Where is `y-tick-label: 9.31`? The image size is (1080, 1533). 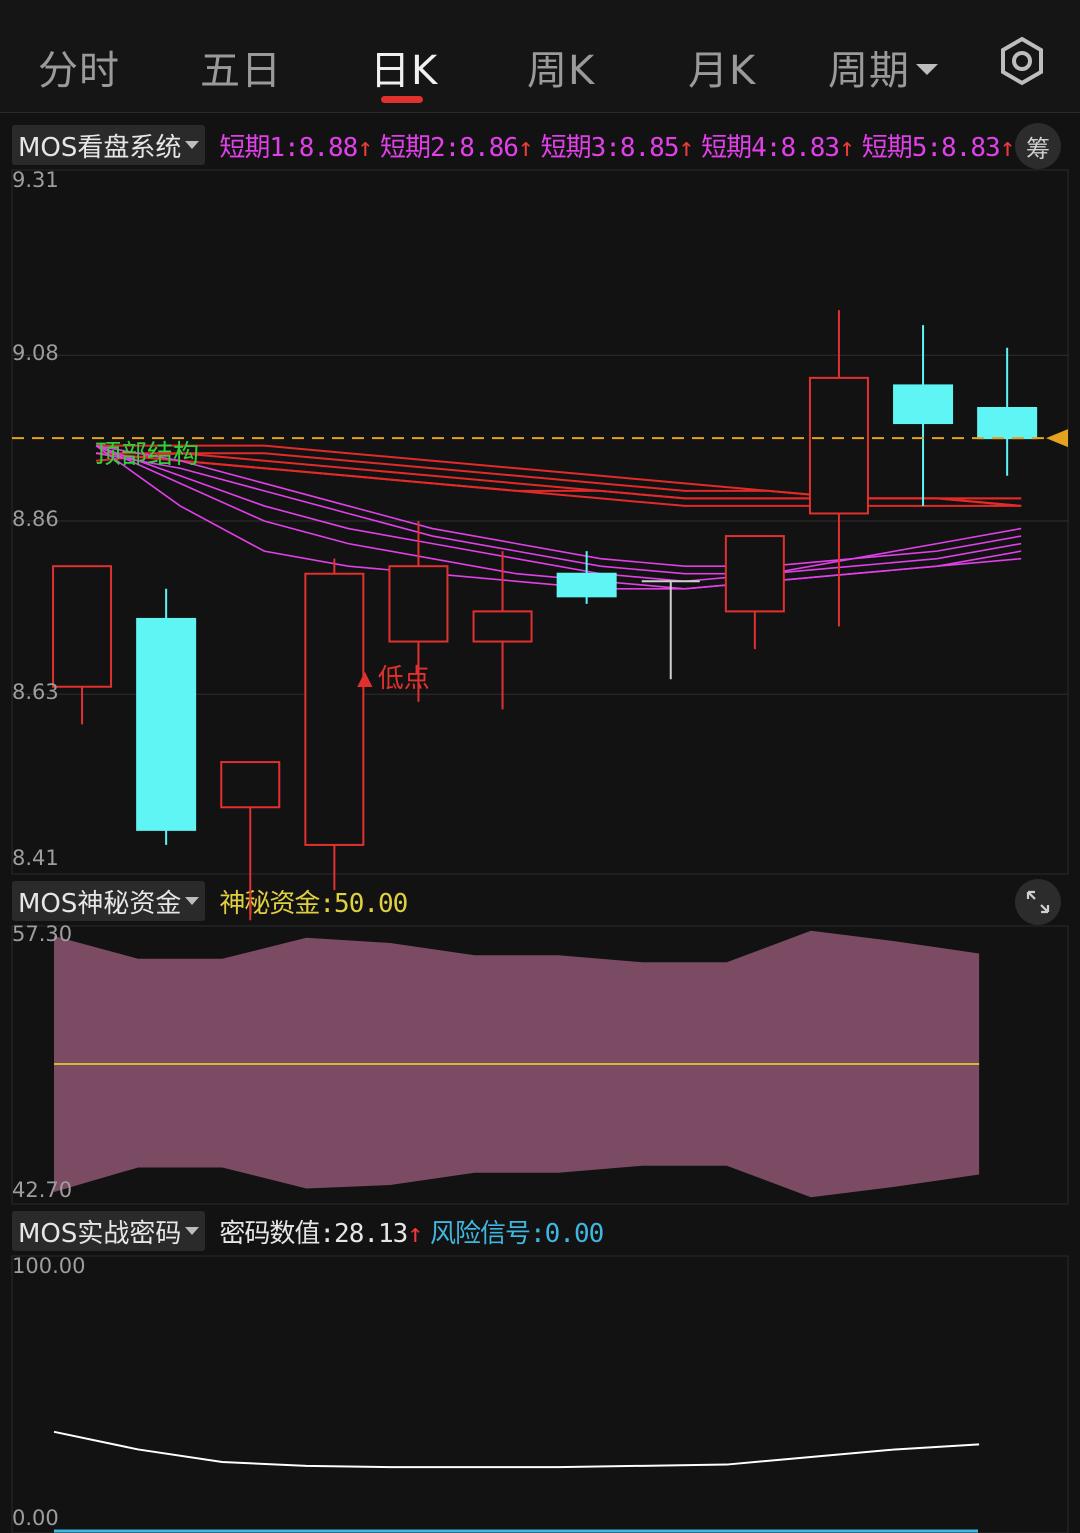
y-tick-label: 9.31 is located at coordinates (35, 180).